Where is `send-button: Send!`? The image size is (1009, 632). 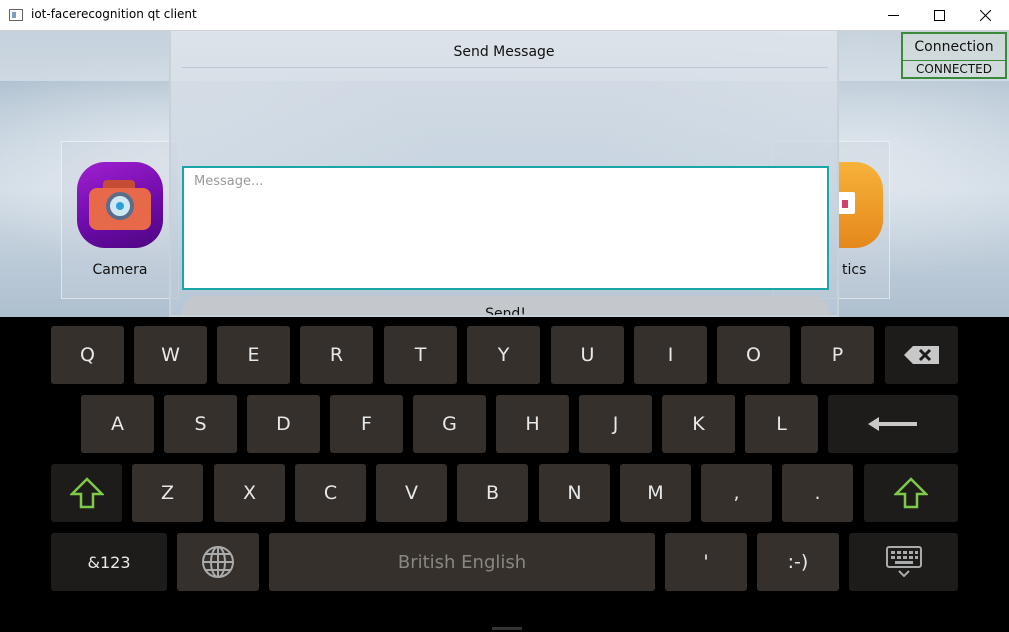 send-button: Send! is located at coordinates (505, 305).